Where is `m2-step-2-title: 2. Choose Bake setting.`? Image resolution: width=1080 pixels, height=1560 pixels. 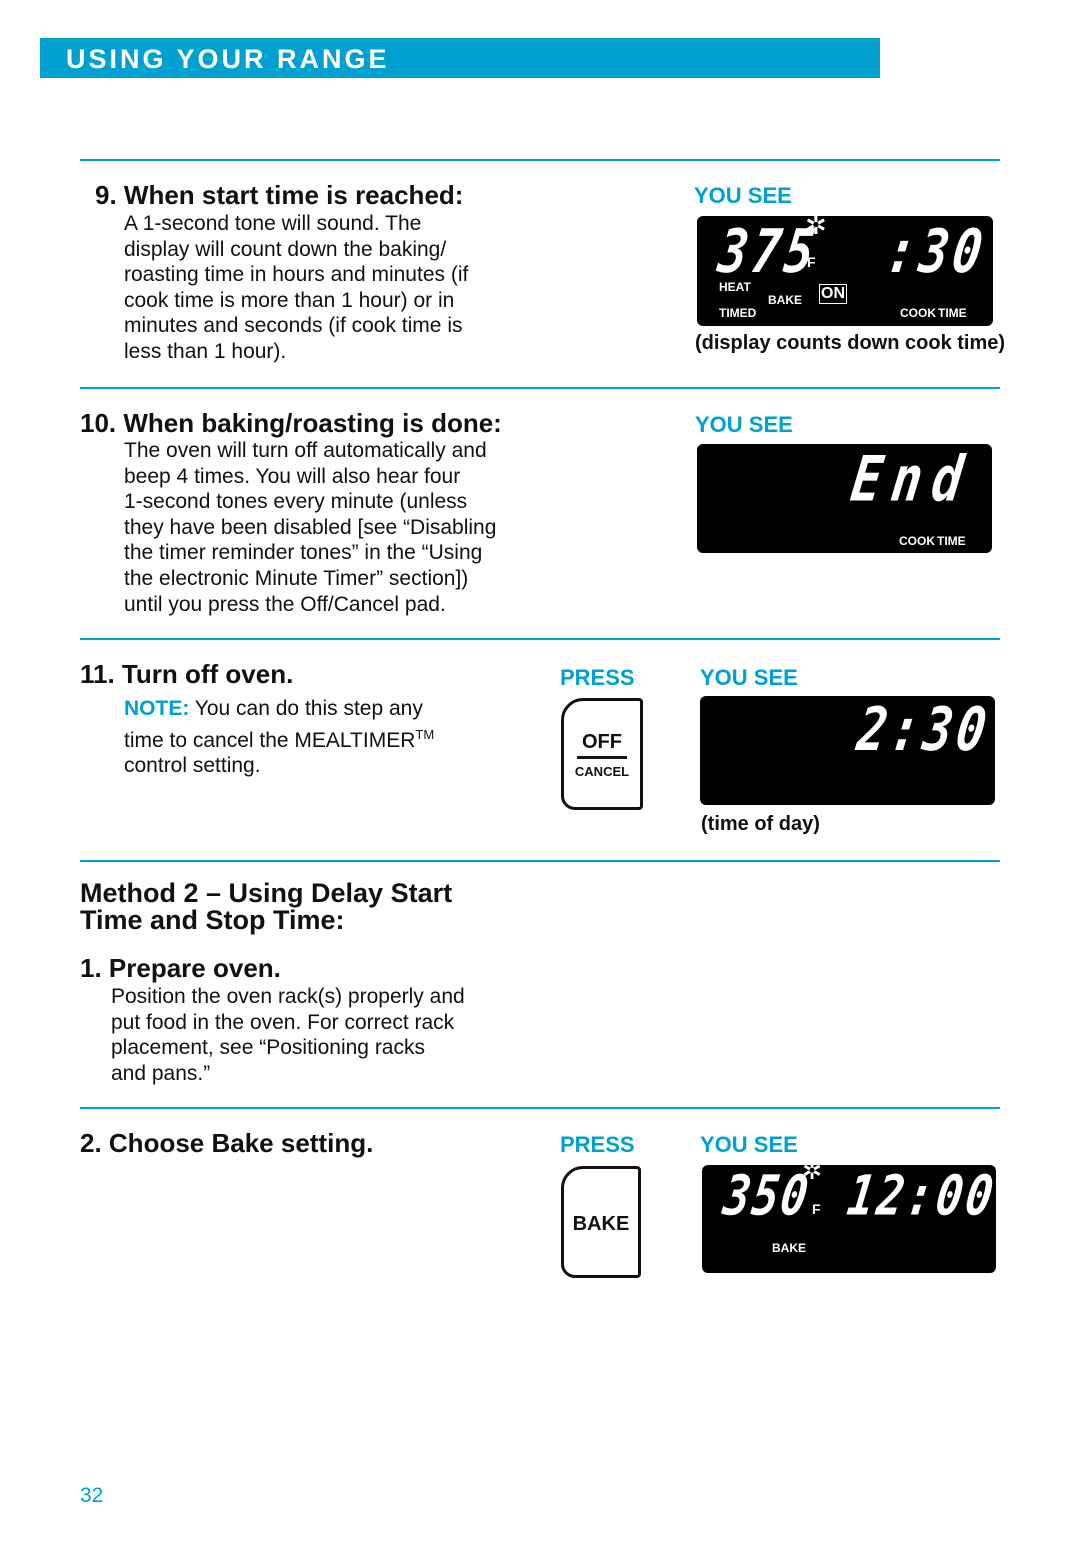
m2-step-2-title: 2. Choose Bake setting. is located at coordinates (227, 1143).